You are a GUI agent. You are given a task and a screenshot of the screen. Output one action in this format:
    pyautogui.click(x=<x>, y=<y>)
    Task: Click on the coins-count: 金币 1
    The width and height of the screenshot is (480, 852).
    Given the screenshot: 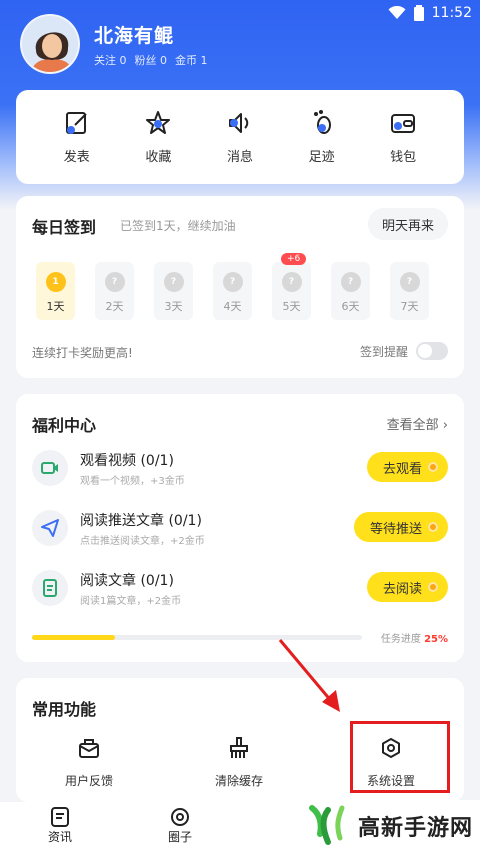 What is the action you would take?
    pyautogui.click(x=191, y=60)
    